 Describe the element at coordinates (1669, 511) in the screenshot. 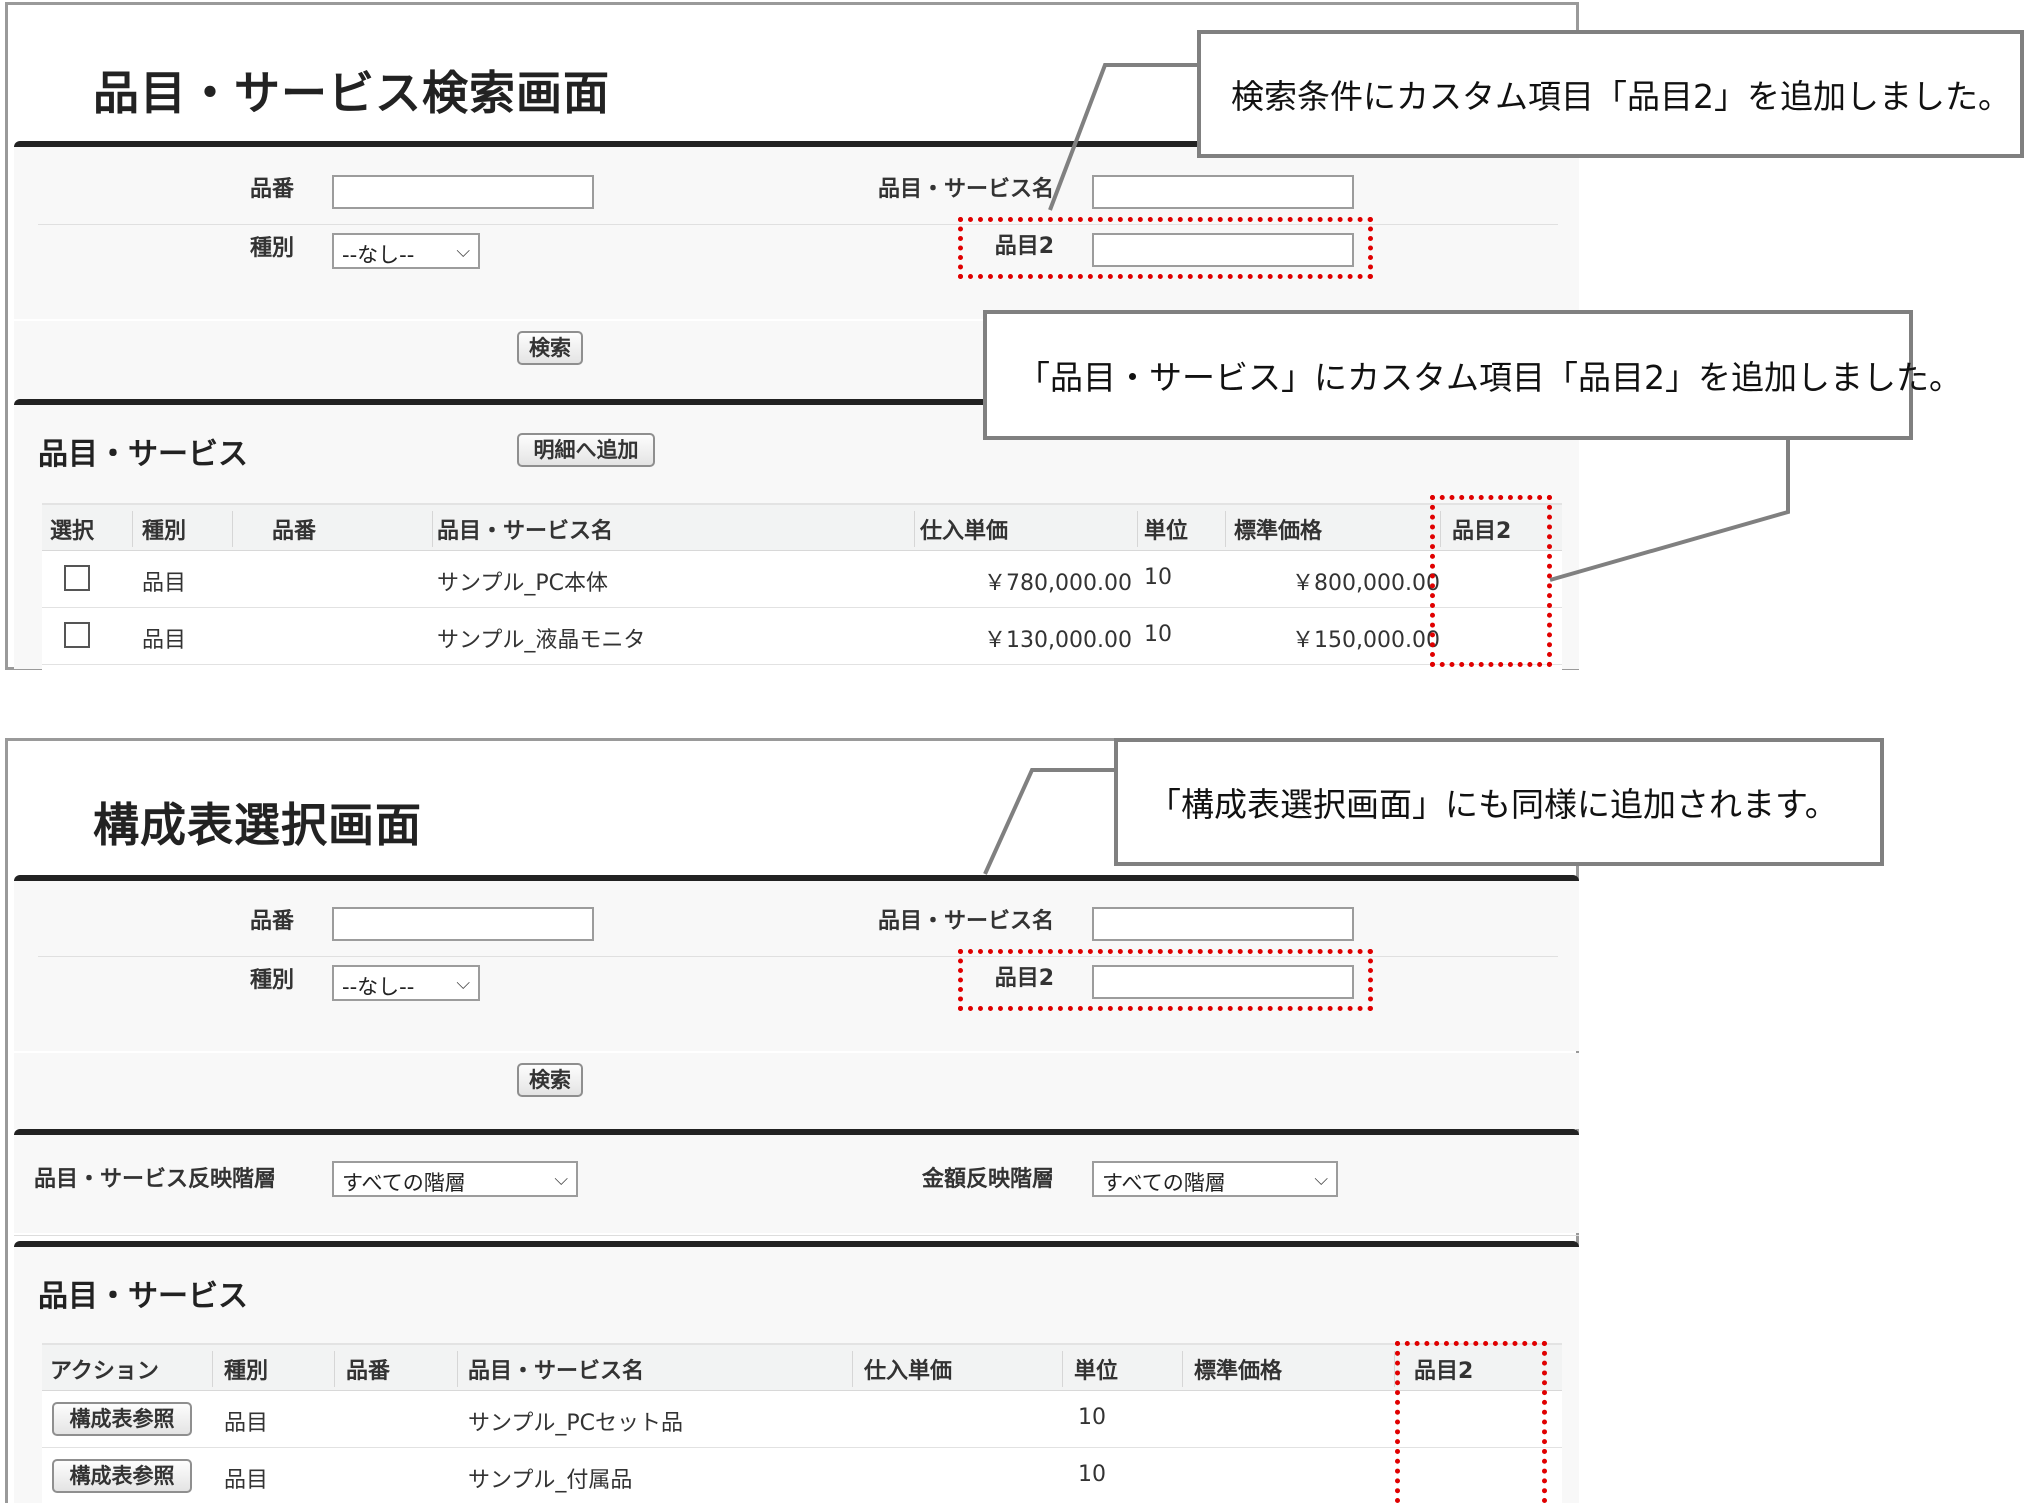

I see `leader-line-item` at that location.